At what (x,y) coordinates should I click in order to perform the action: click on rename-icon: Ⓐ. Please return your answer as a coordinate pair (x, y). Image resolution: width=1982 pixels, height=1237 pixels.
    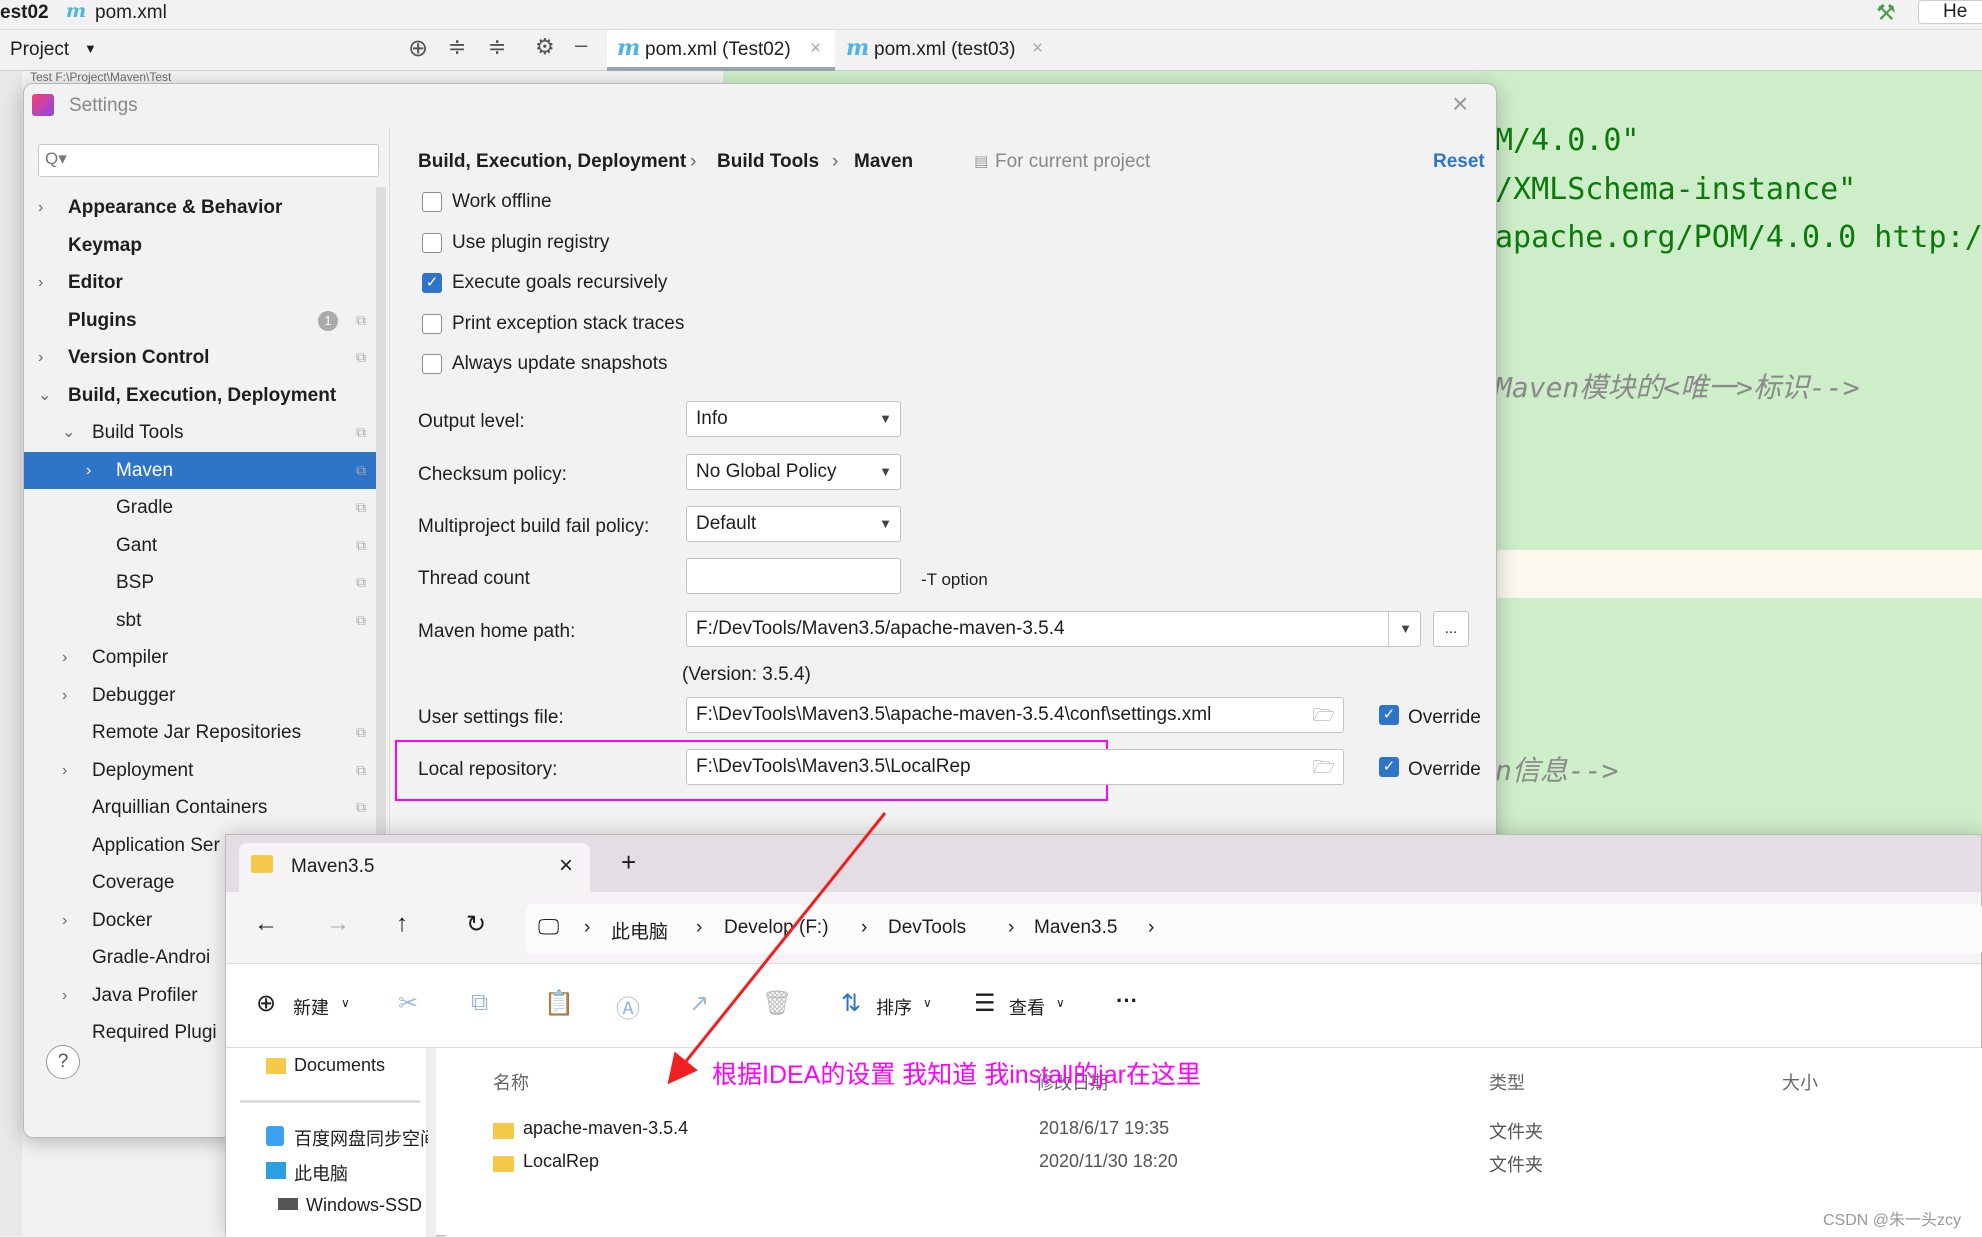
    Looking at the image, I should click on (628, 1006).